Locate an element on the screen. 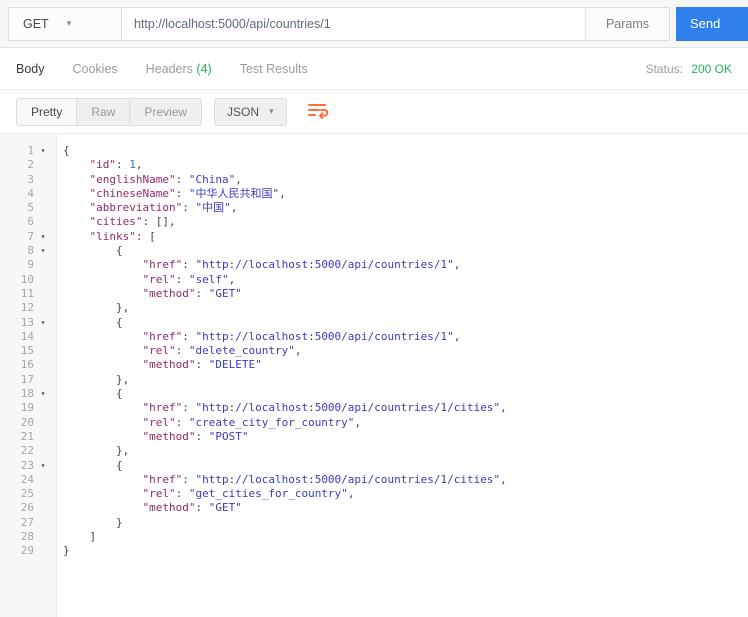  tab-test-results: Test Results is located at coordinates (274, 69).